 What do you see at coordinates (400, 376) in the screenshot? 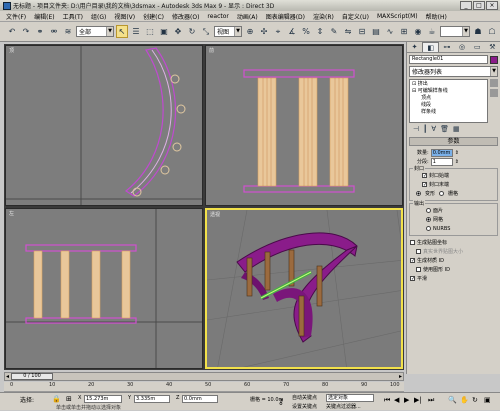
I see `next-frame-icon: ▸` at bounding box center [400, 376].